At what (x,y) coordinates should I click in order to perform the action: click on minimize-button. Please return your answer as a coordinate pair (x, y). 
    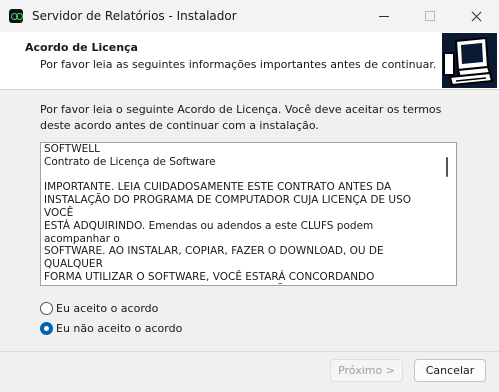
    Looking at the image, I should click on (384, 16).